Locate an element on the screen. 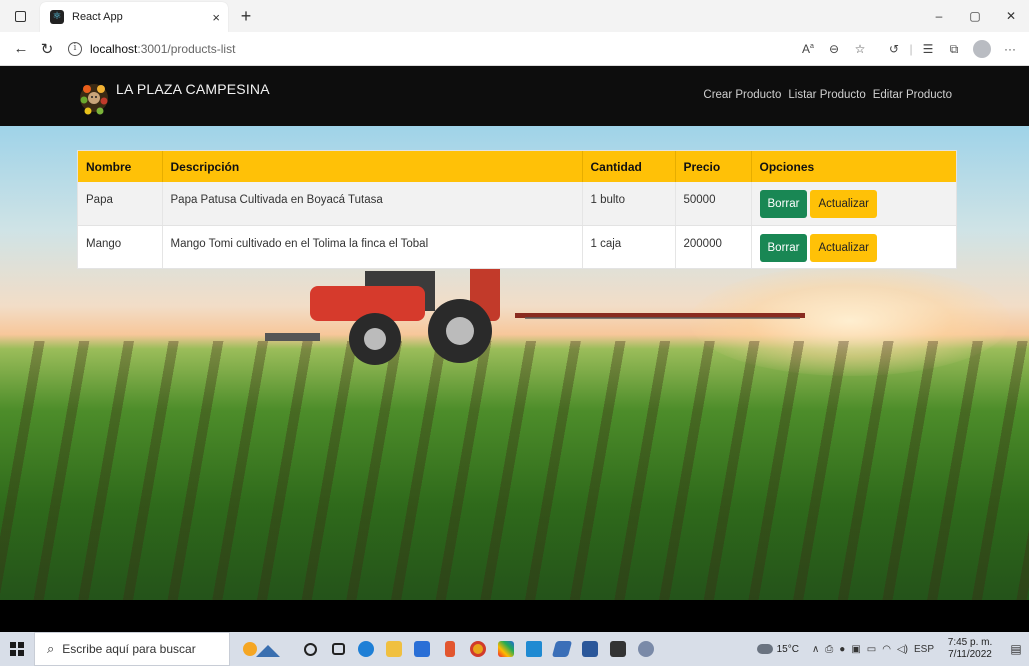  site-info-icon: i is located at coordinates (75, 48).